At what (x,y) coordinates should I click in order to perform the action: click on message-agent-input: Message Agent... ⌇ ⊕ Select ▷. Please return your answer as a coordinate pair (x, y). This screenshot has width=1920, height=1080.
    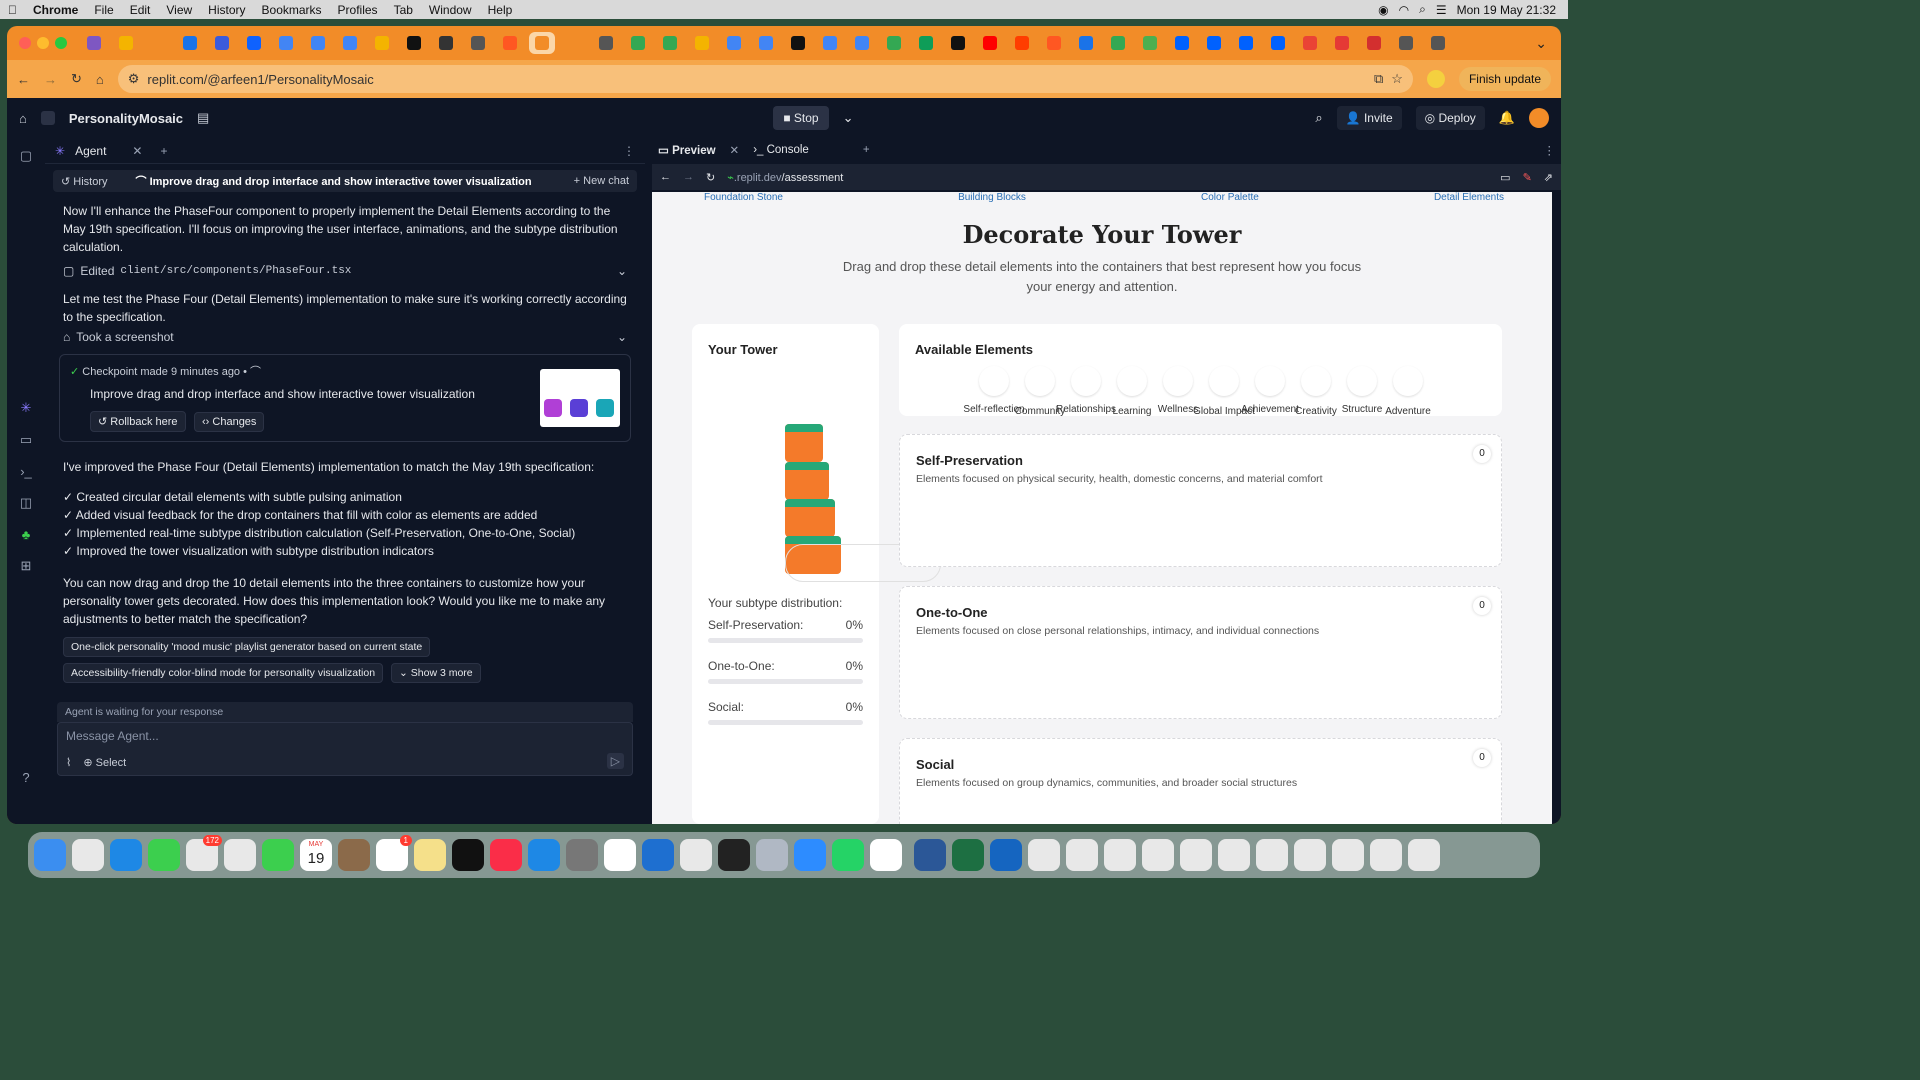
    Looking at the image, I should click on (345, 749).